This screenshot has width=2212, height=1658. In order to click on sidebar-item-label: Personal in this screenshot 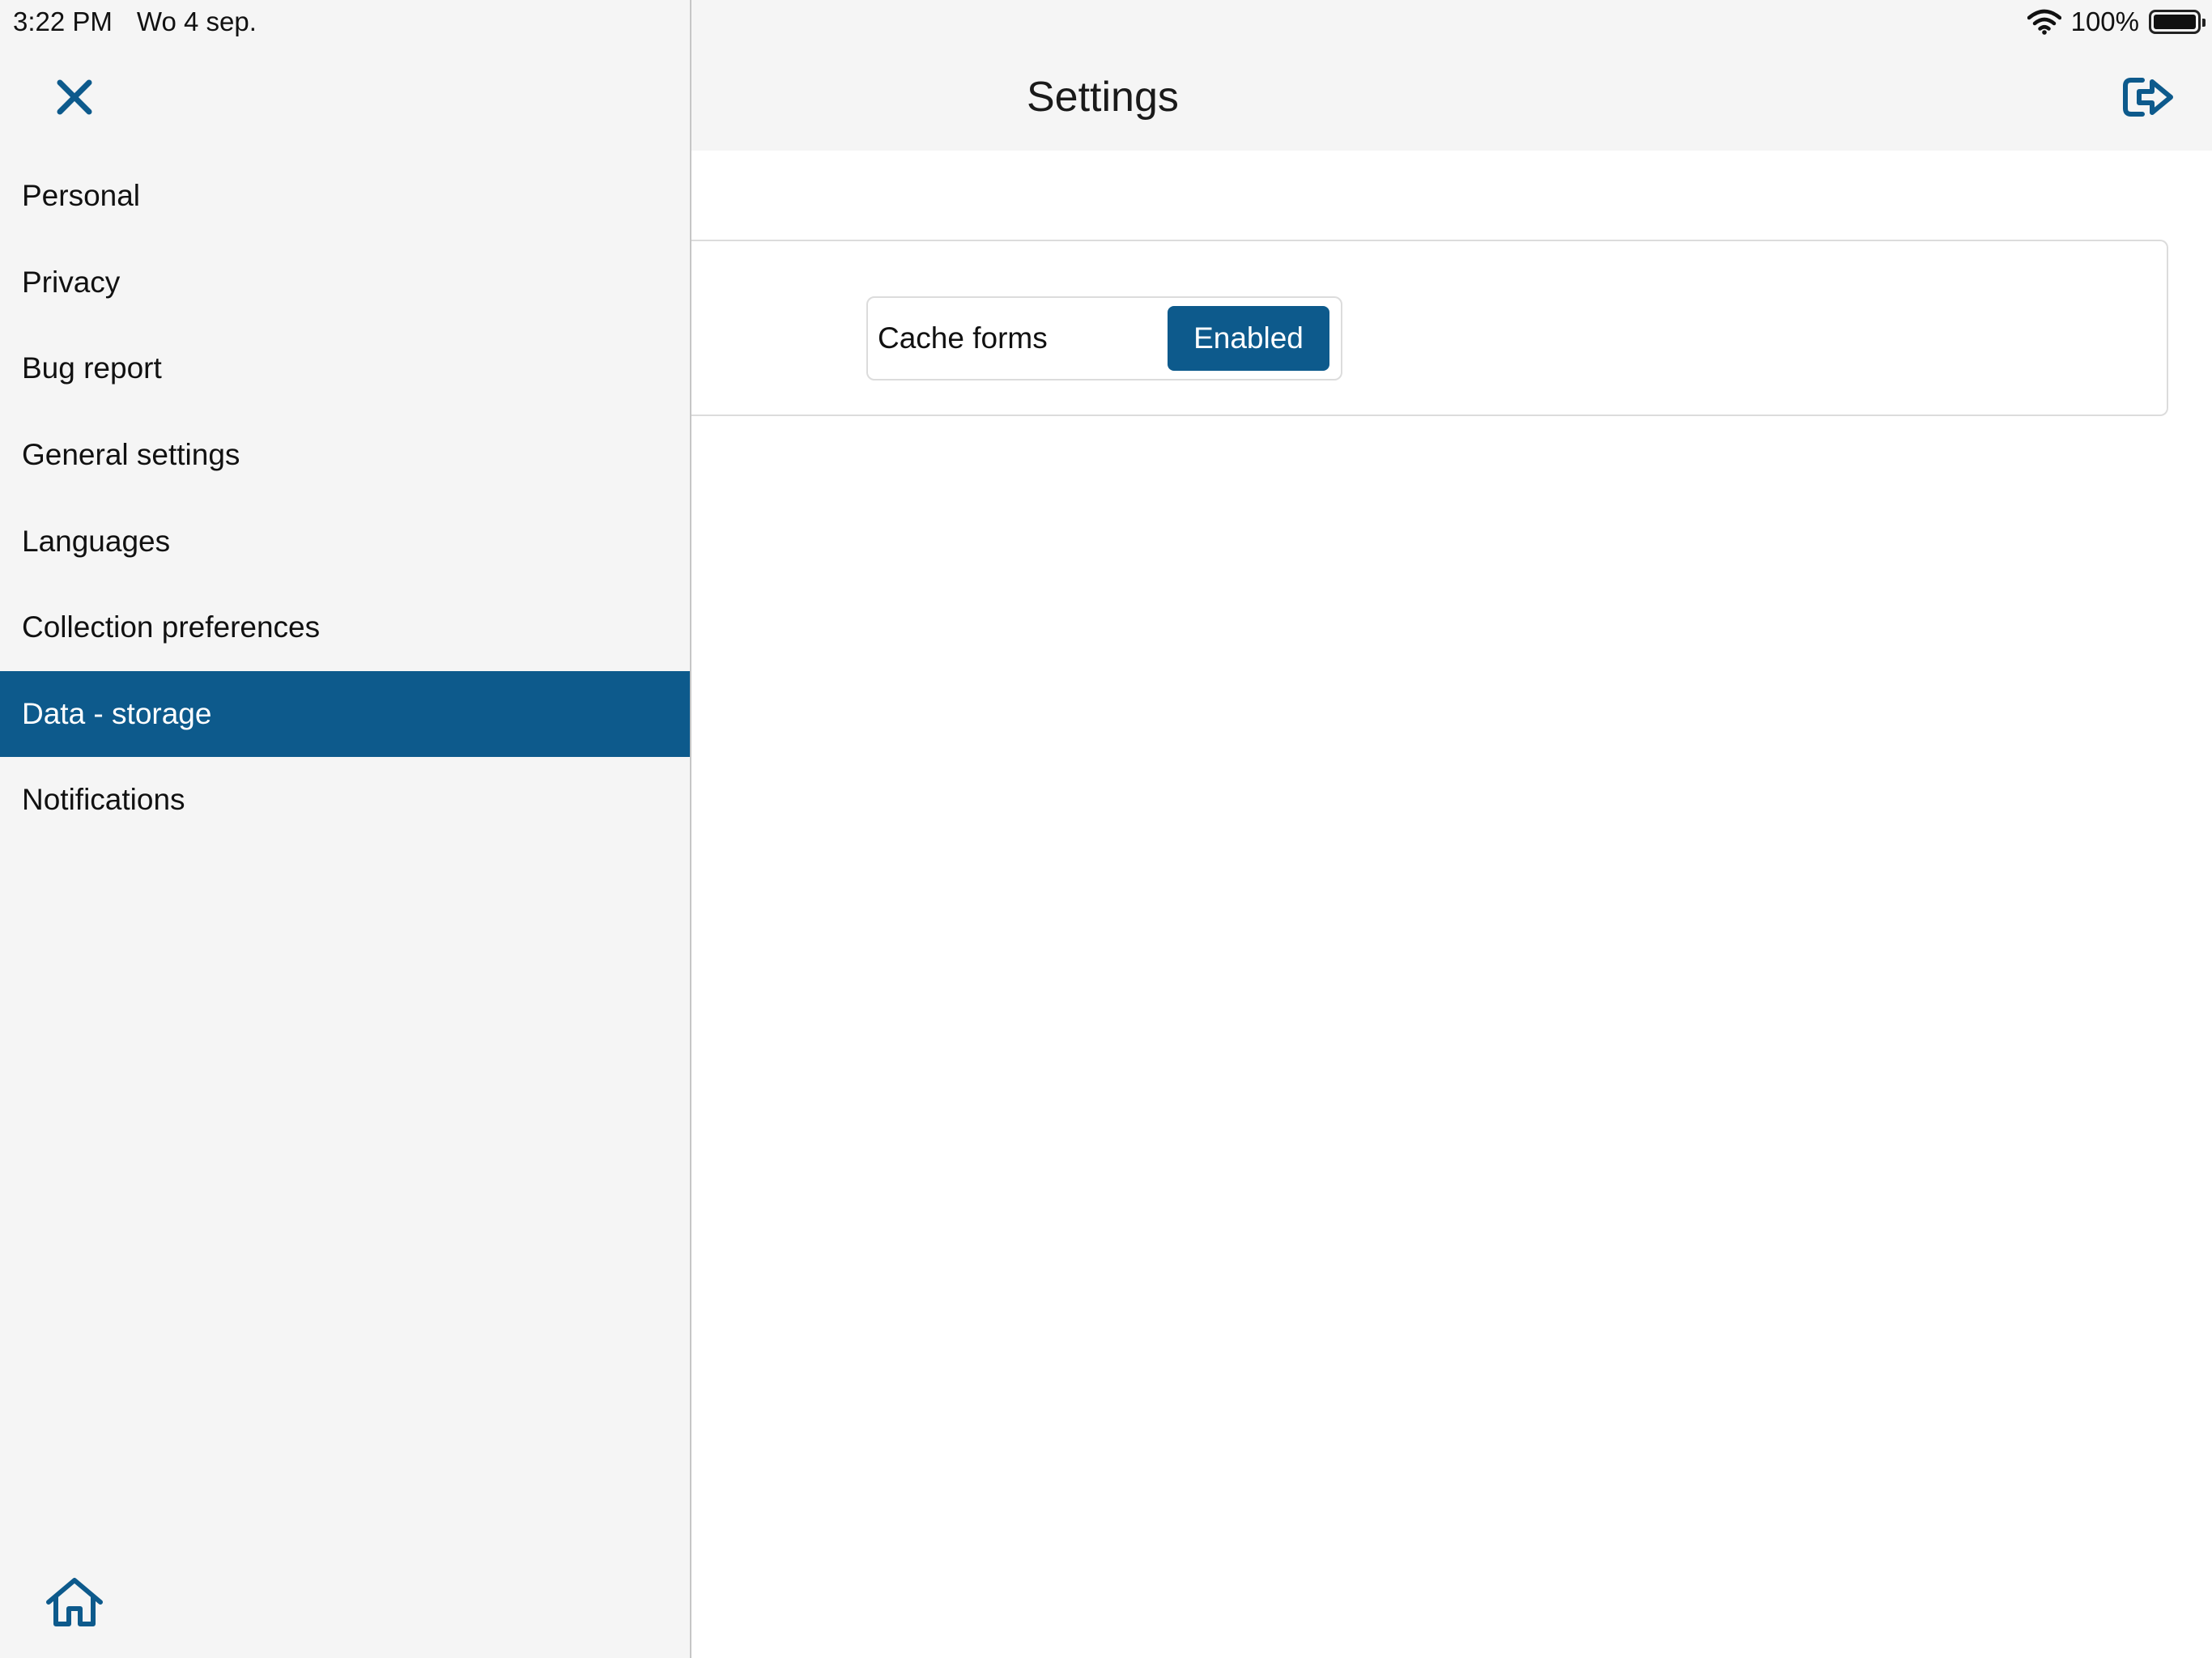, I will do `click(82, 196)`.